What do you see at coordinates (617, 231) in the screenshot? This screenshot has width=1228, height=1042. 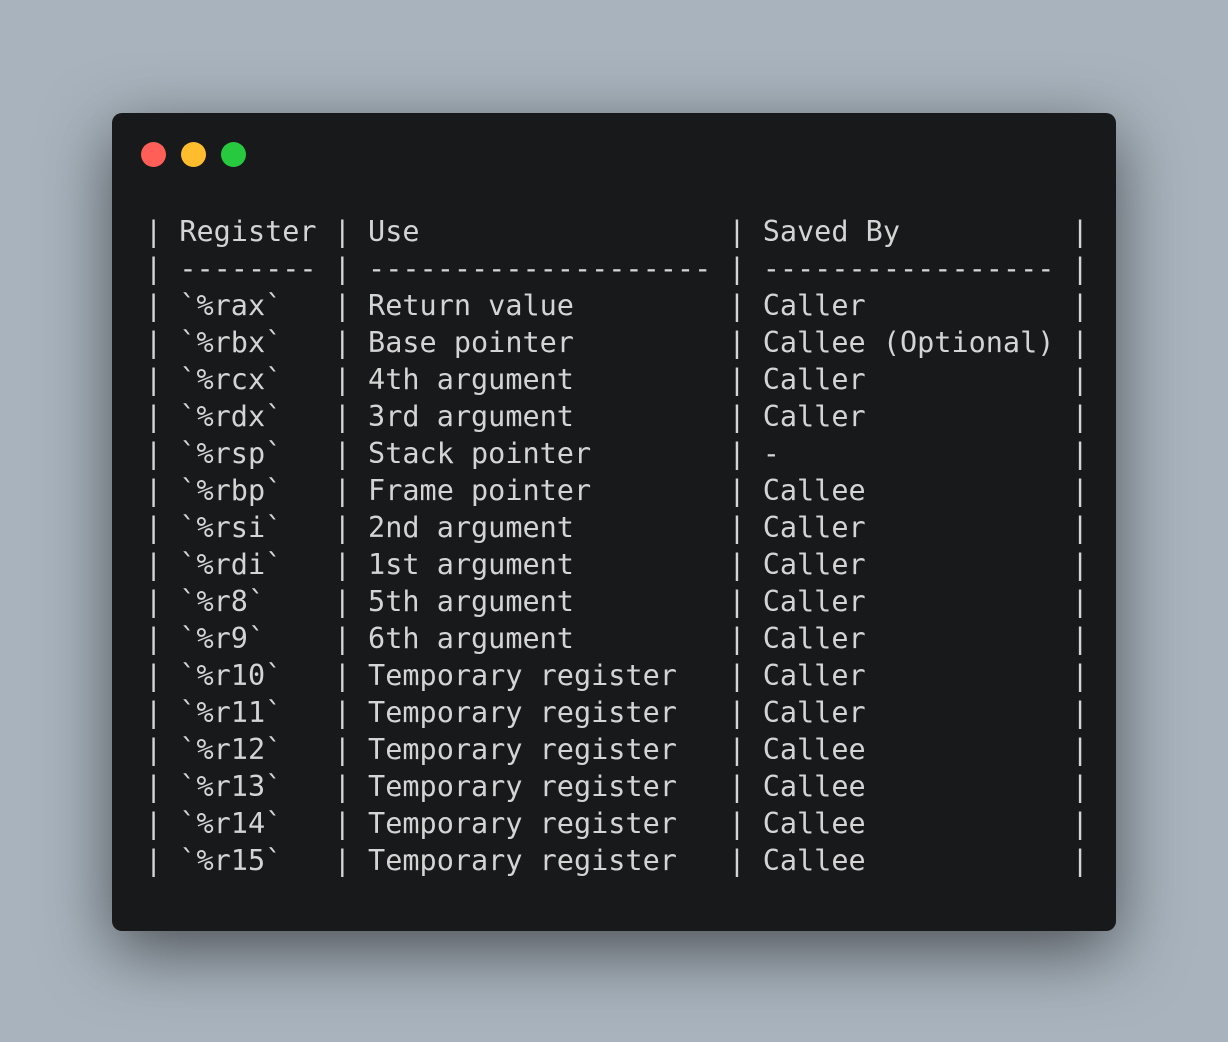 I see `code-line-header: | Register | Use | Saved By |` at bounding box center [617, 231].